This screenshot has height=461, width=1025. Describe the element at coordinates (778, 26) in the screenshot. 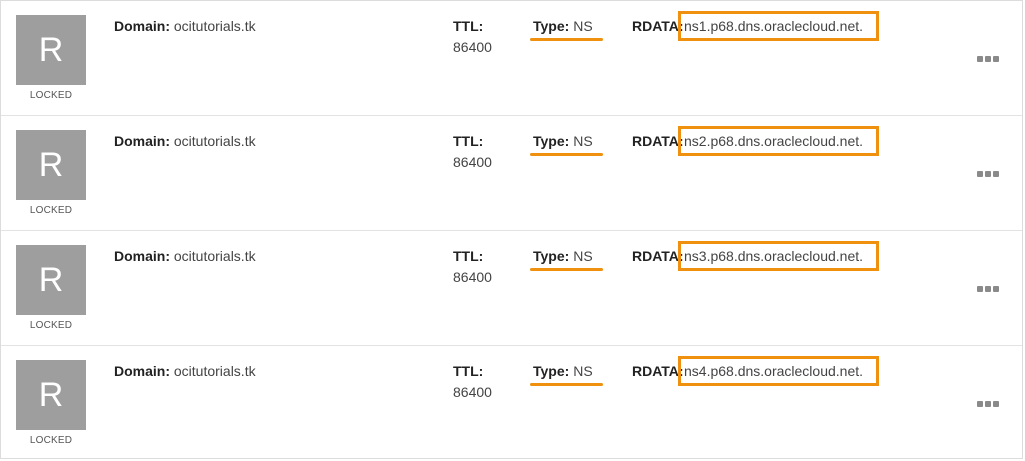

I see `rdata-value-highlighted: ns1.p68.dns.oraclecloud.net.` at that location.